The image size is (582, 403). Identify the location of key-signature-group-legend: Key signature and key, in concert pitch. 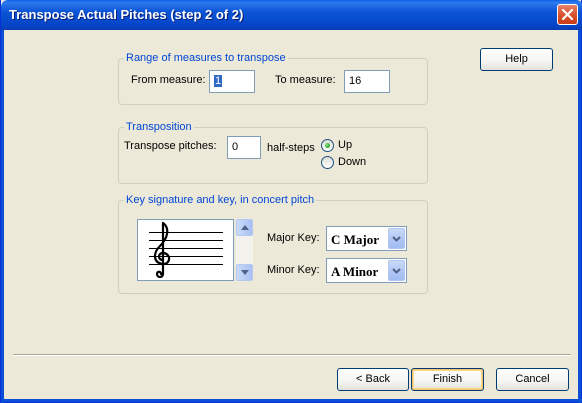
(220, 200).